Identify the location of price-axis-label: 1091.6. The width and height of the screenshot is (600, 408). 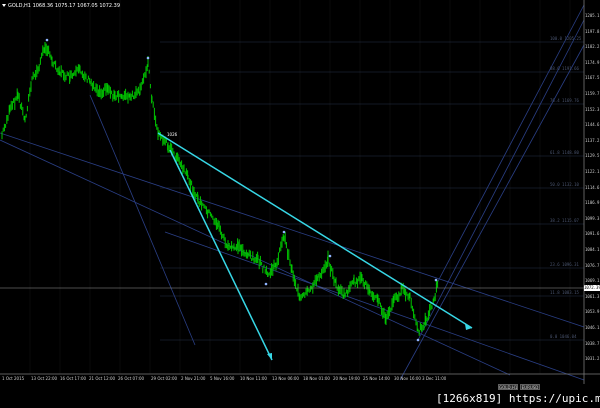
(592, 234).